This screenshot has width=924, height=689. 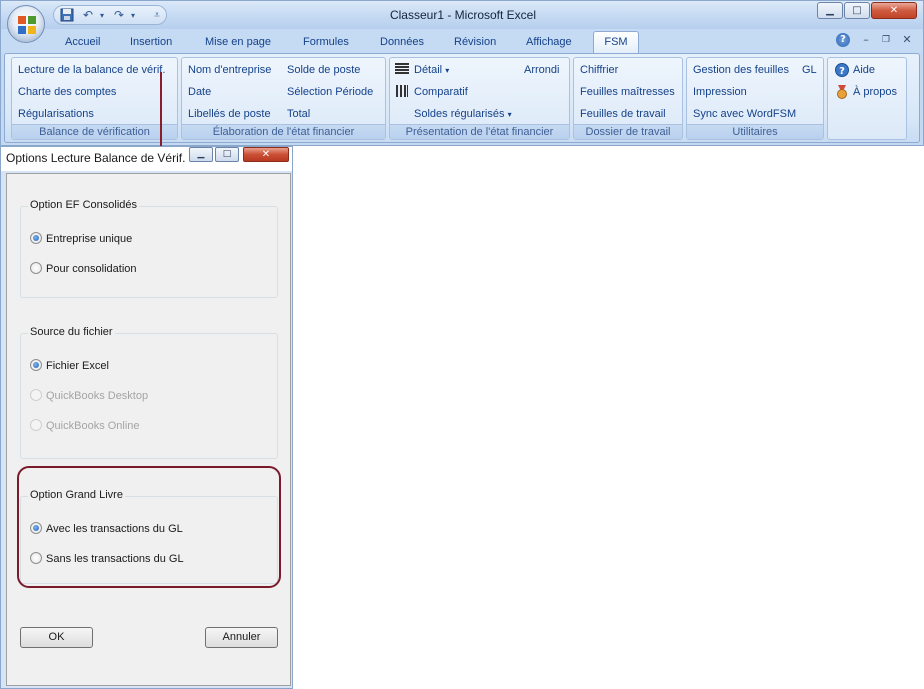 I want to click on gl-button: GL, so click(x=809, y=70).